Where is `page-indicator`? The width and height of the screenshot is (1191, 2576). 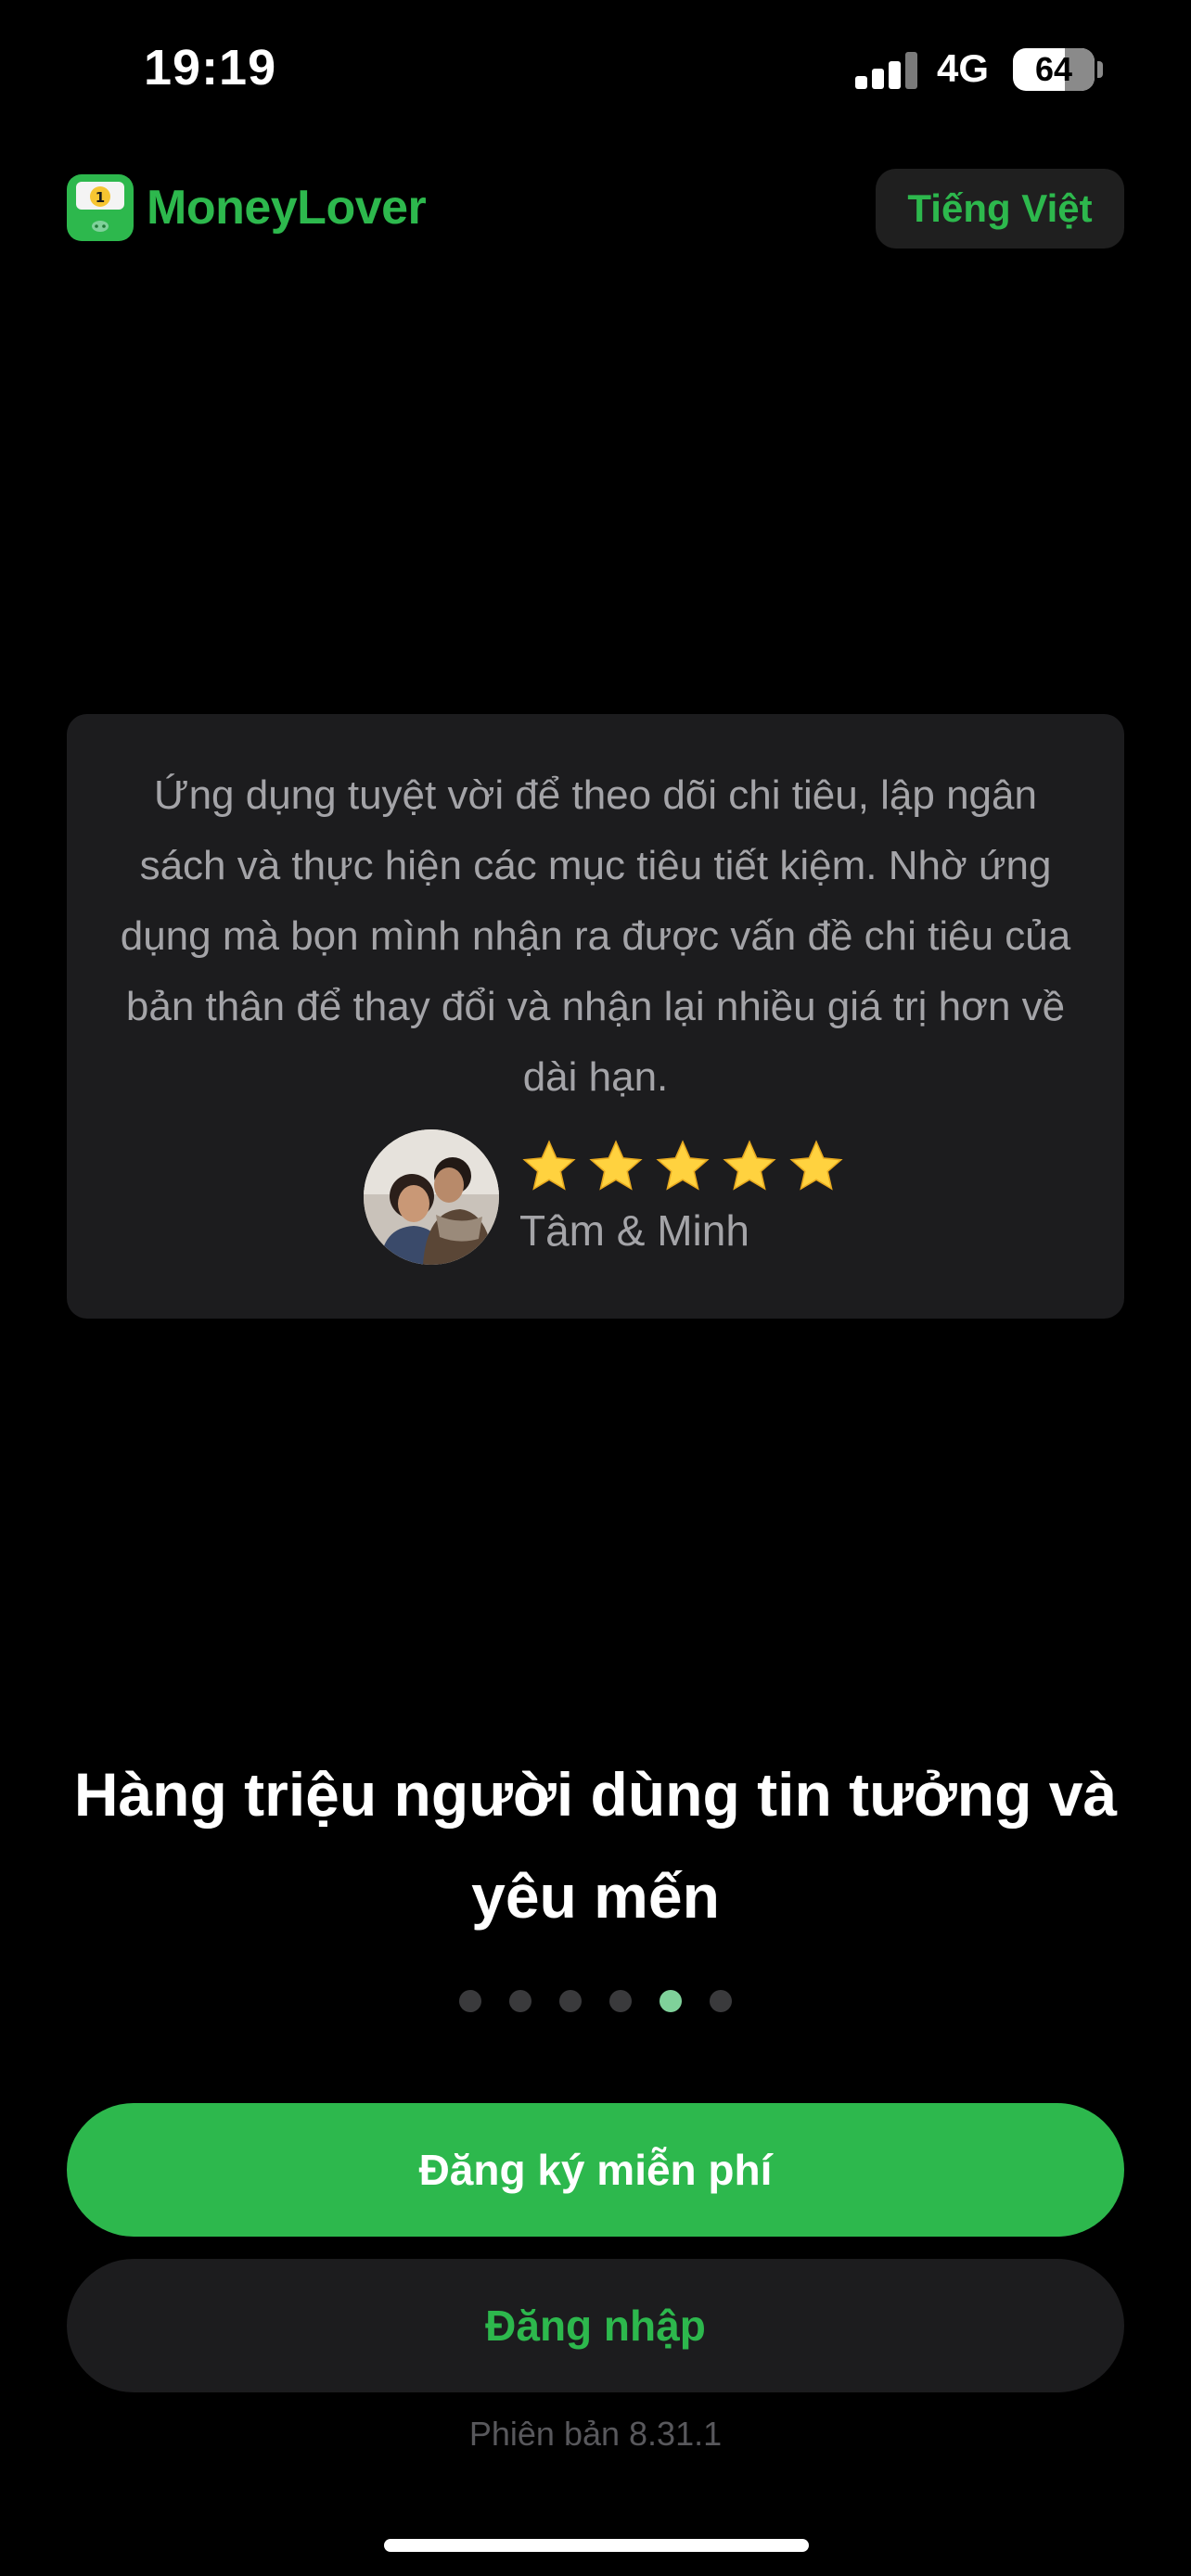 page-indicator is located at coordinates (595, 2001).